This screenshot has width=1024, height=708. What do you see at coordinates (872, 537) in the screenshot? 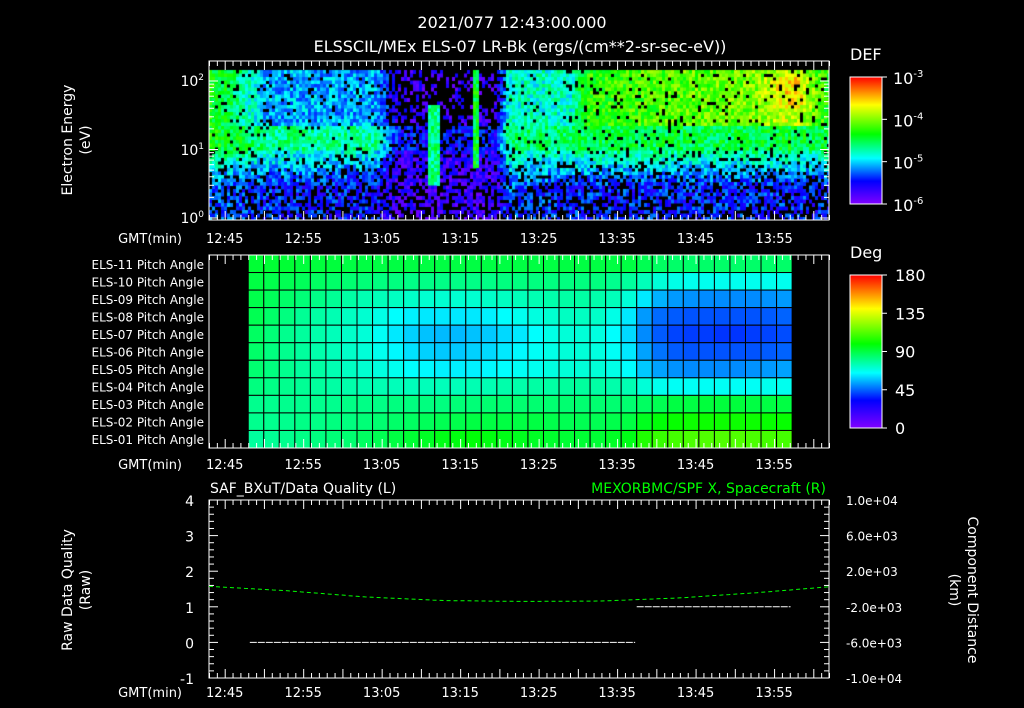
I see `distance-tick-label: 6.0e+03` at bounding box center [872, 537].